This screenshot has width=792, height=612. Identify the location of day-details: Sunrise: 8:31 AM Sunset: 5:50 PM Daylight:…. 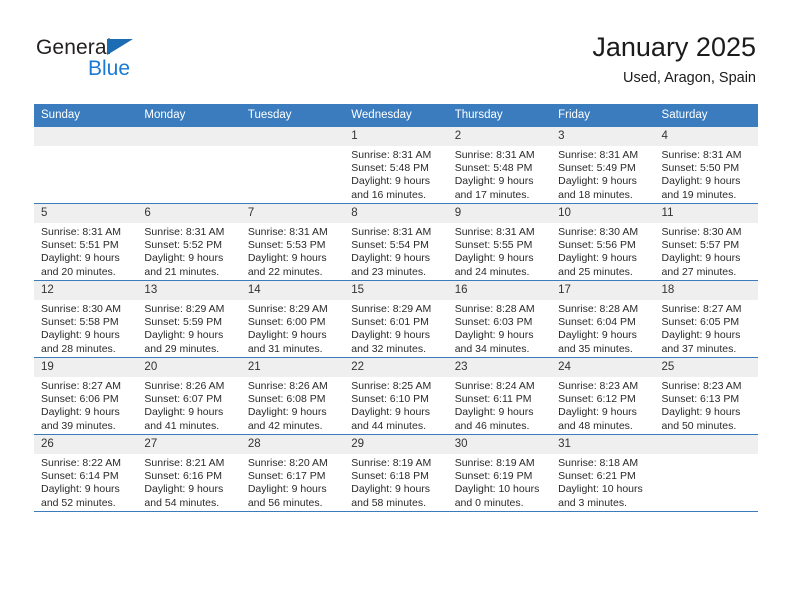
(706, 174).